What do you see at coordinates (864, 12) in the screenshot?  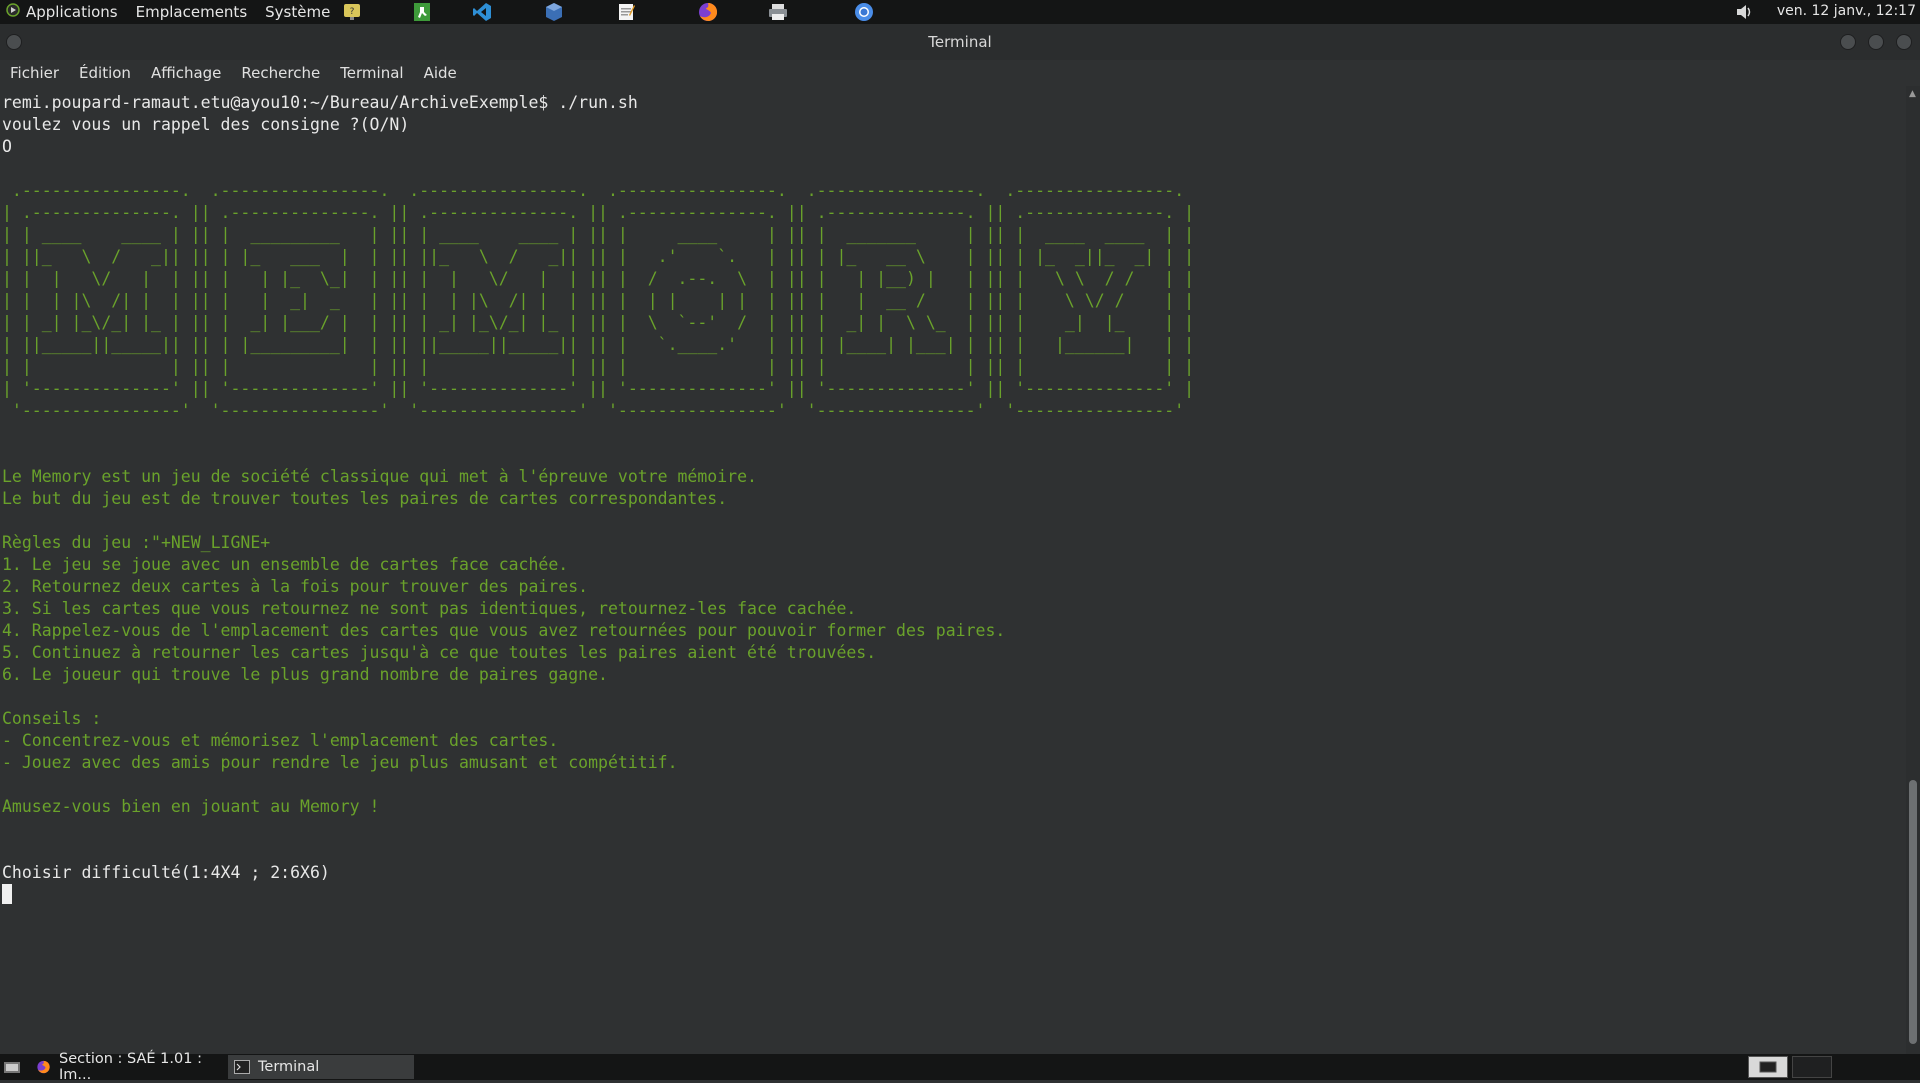 I see `chromium-icon` at bounding box center [864, 12].